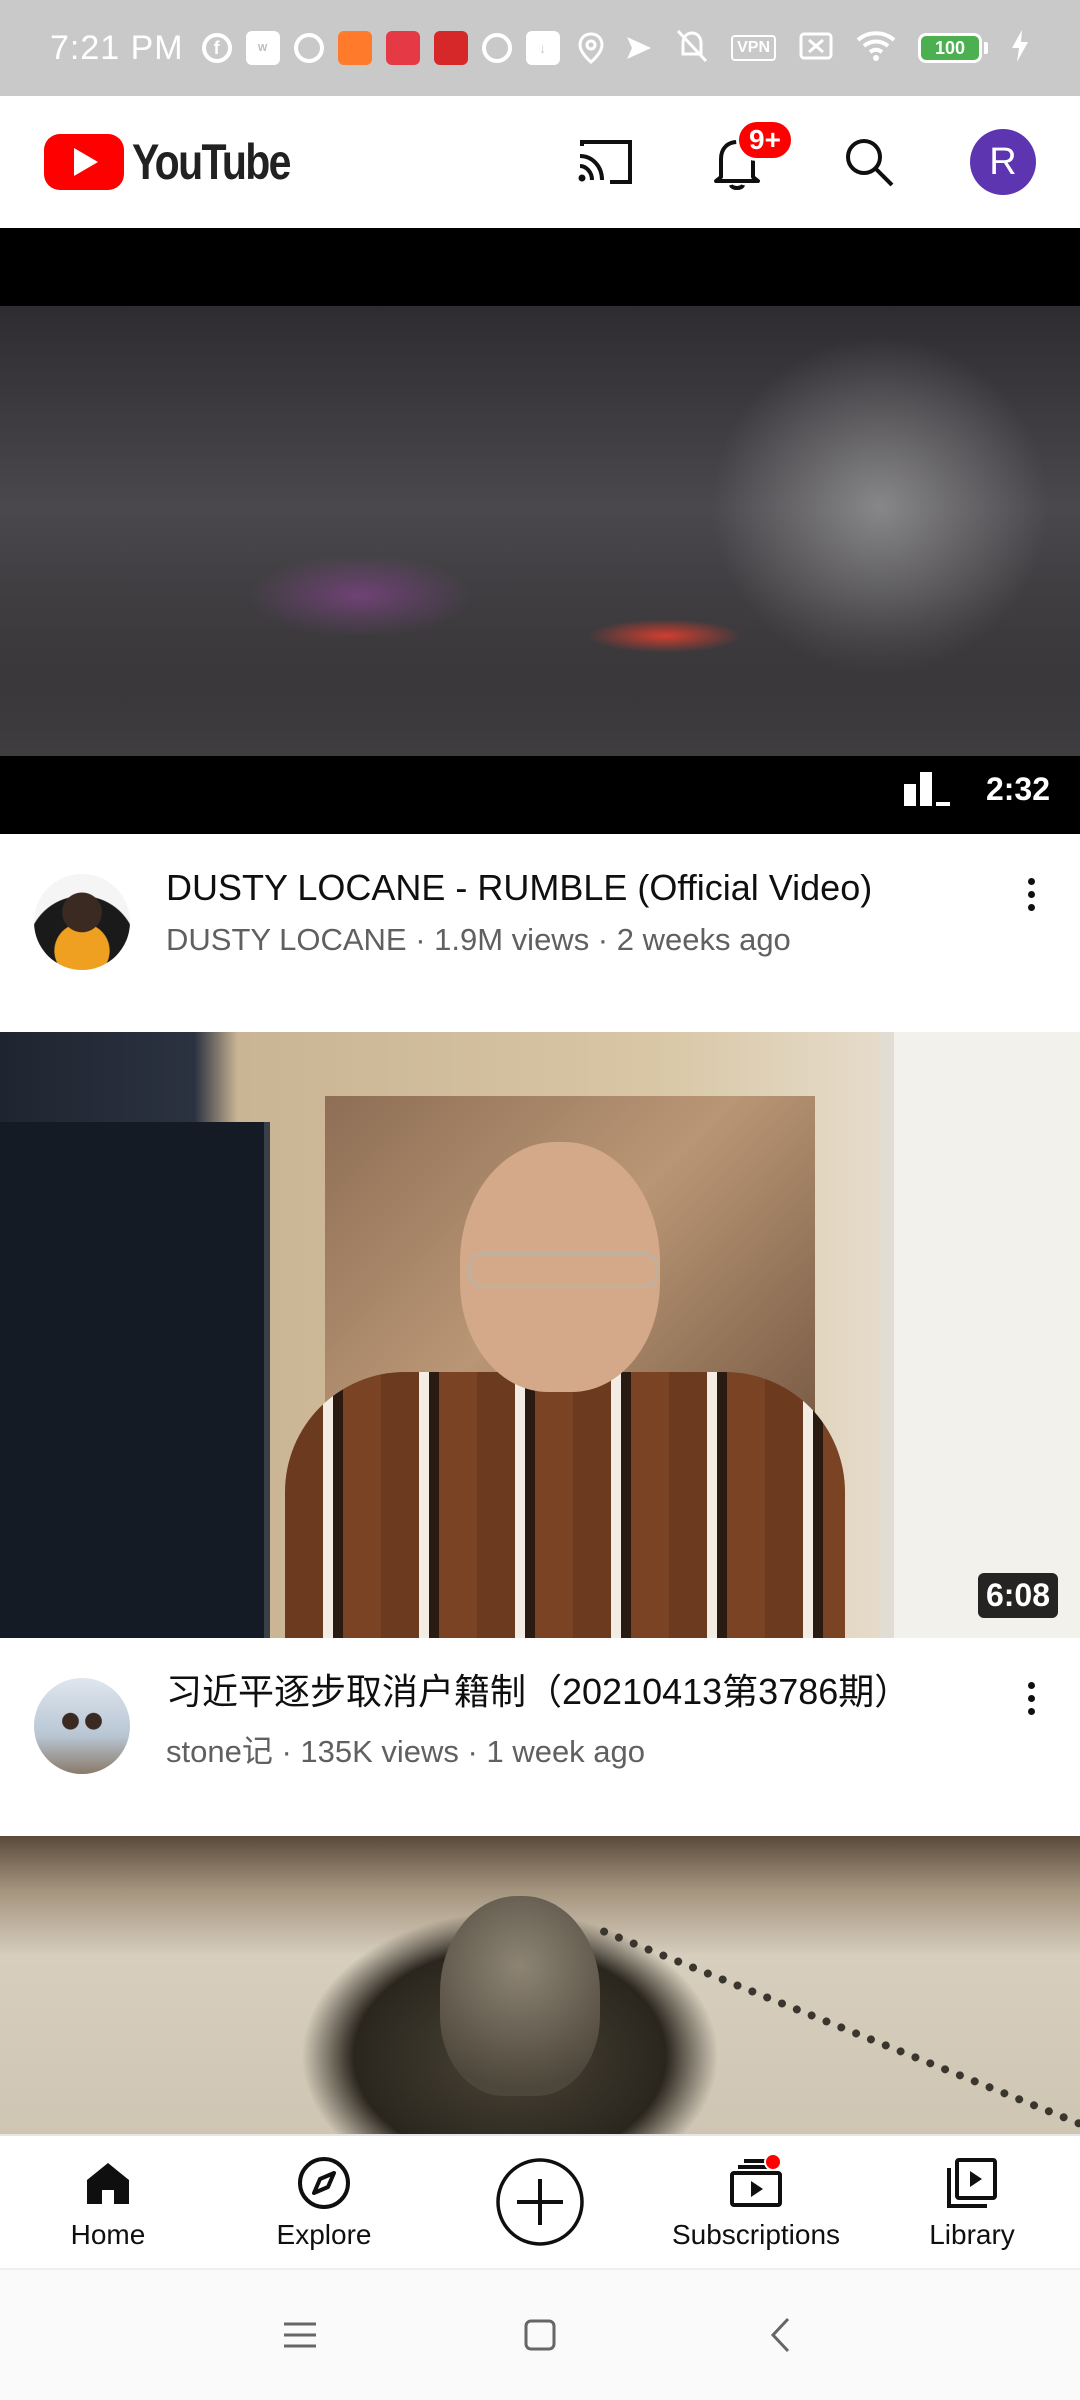 The height and width of the screenshot is (2400, 1080). I want to click on nav-label: Explore, so click(324, 2234).